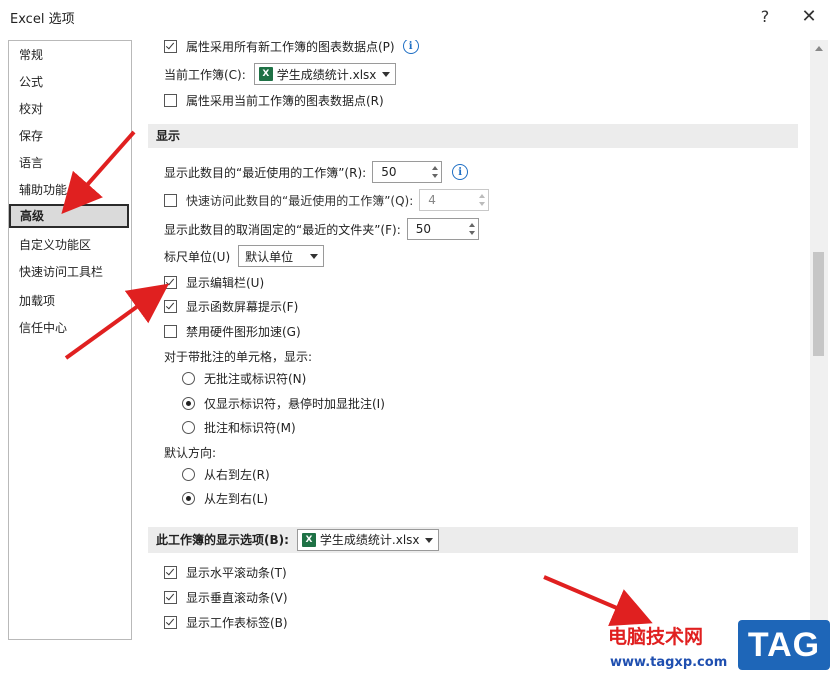 The image size is (836, 678). I want to click on comment-option-none-row: 无批注或标识符(N), so click(244, 378).